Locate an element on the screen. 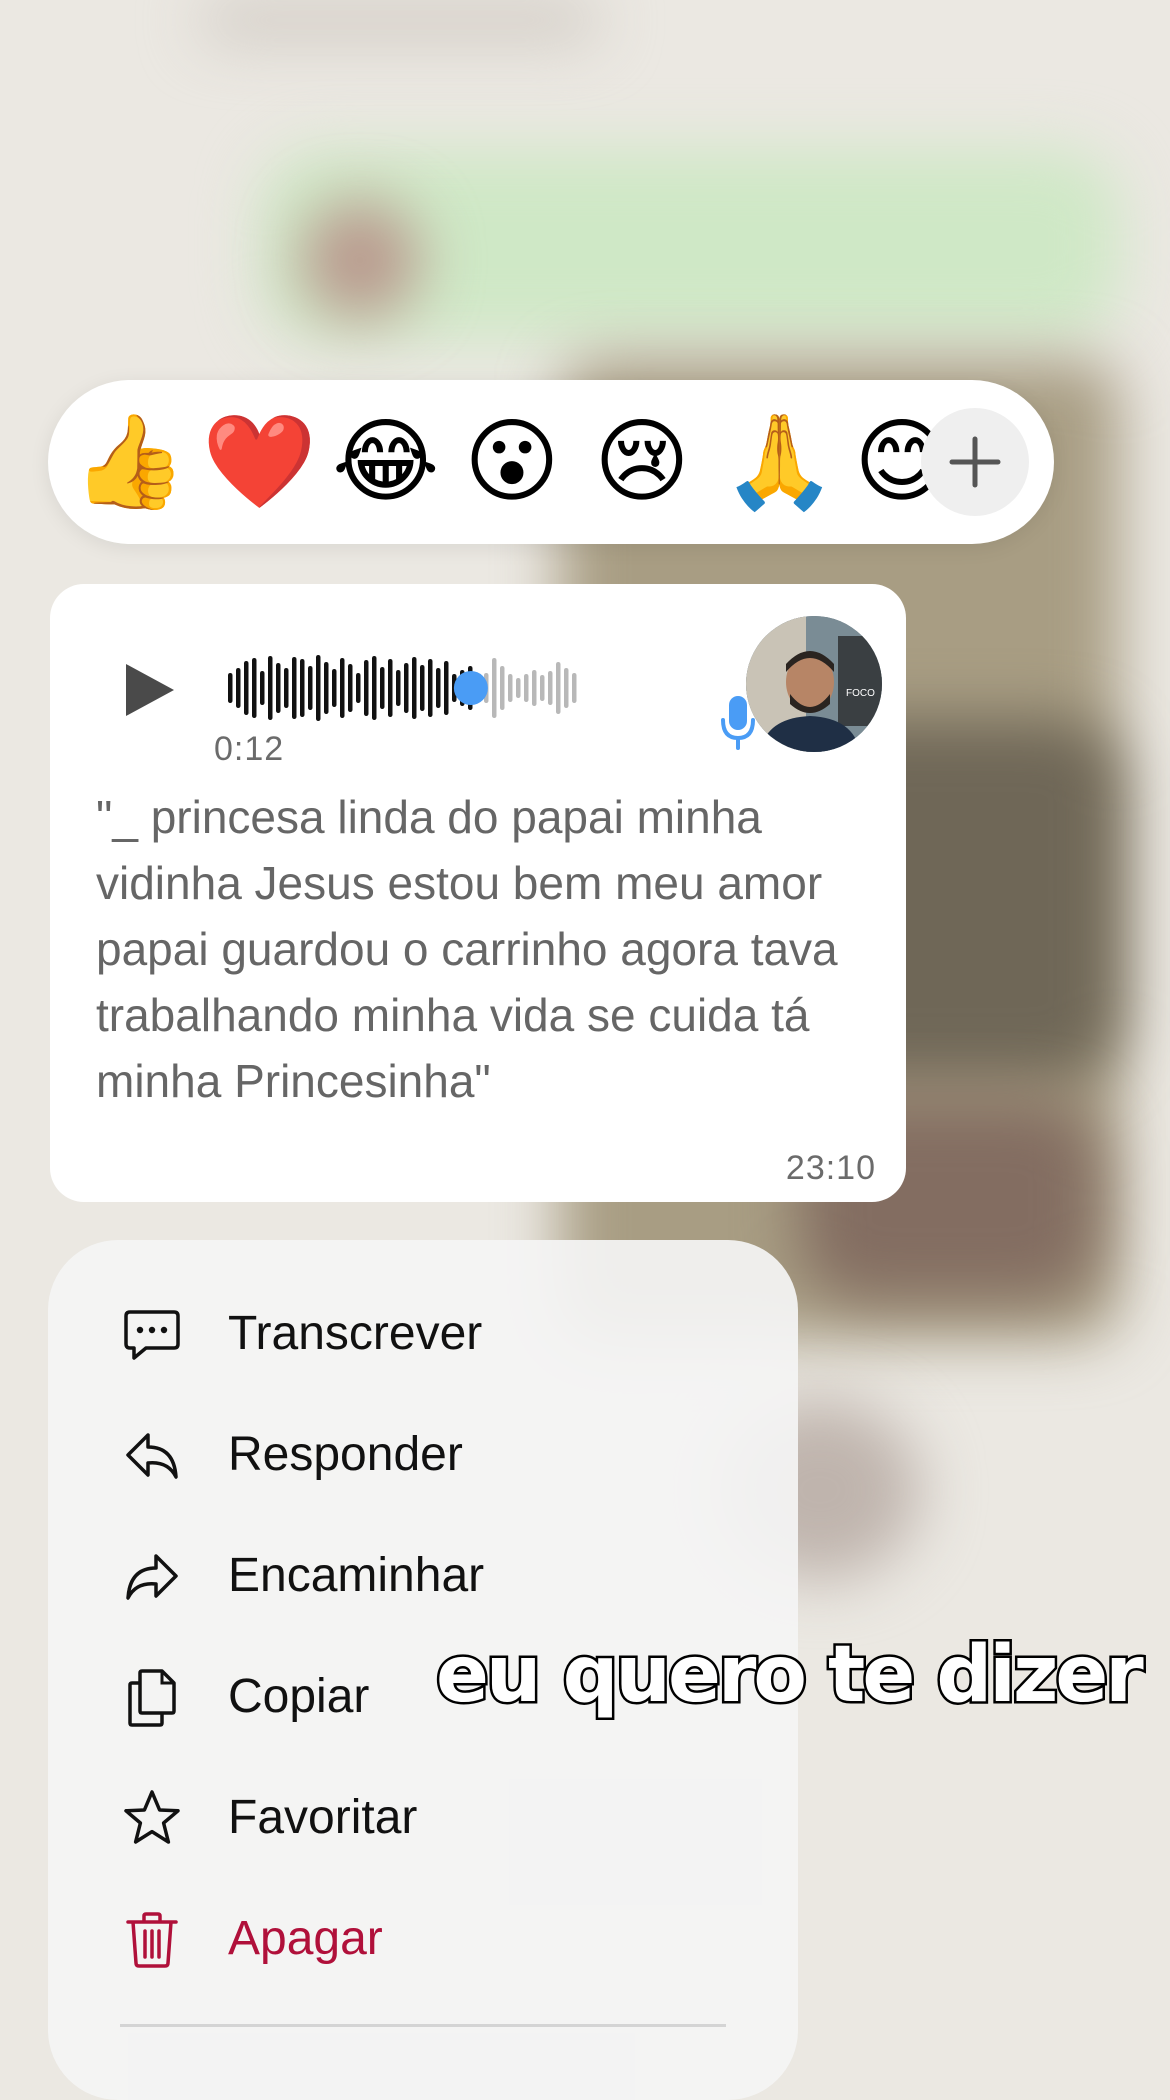  menu-label: Transcrever is located at coordinates (355, 1333).